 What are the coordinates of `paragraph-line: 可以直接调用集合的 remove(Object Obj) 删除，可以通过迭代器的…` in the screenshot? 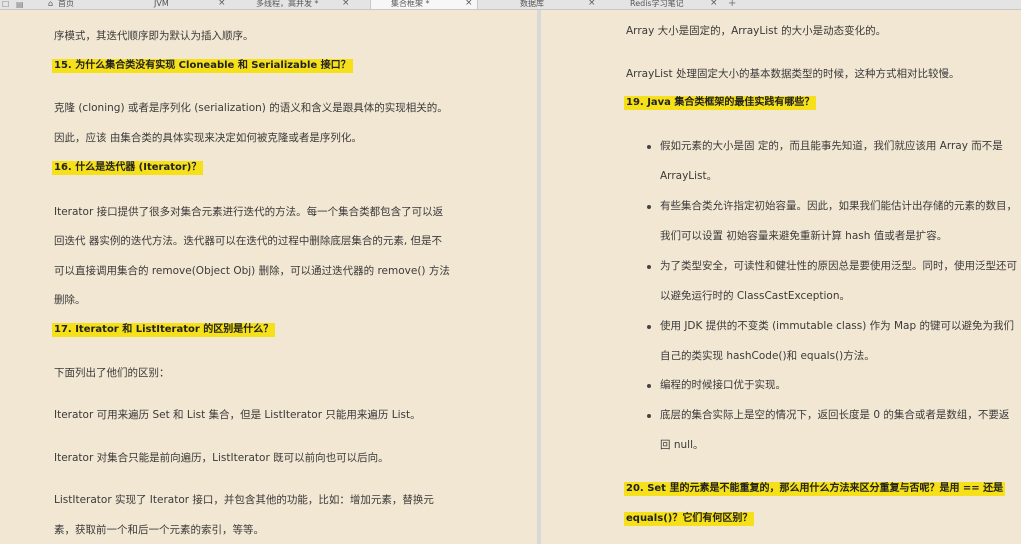 It's located at (252, 271).